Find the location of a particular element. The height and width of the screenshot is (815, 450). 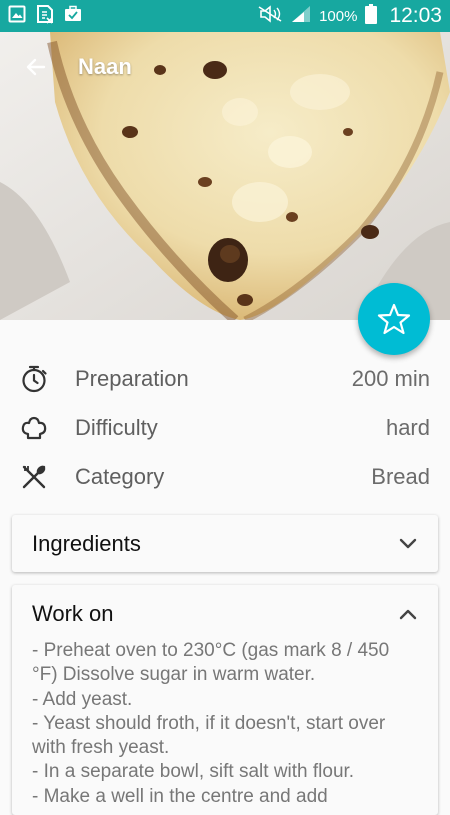

detail-value: Bread is located at coordinates (400, 476).